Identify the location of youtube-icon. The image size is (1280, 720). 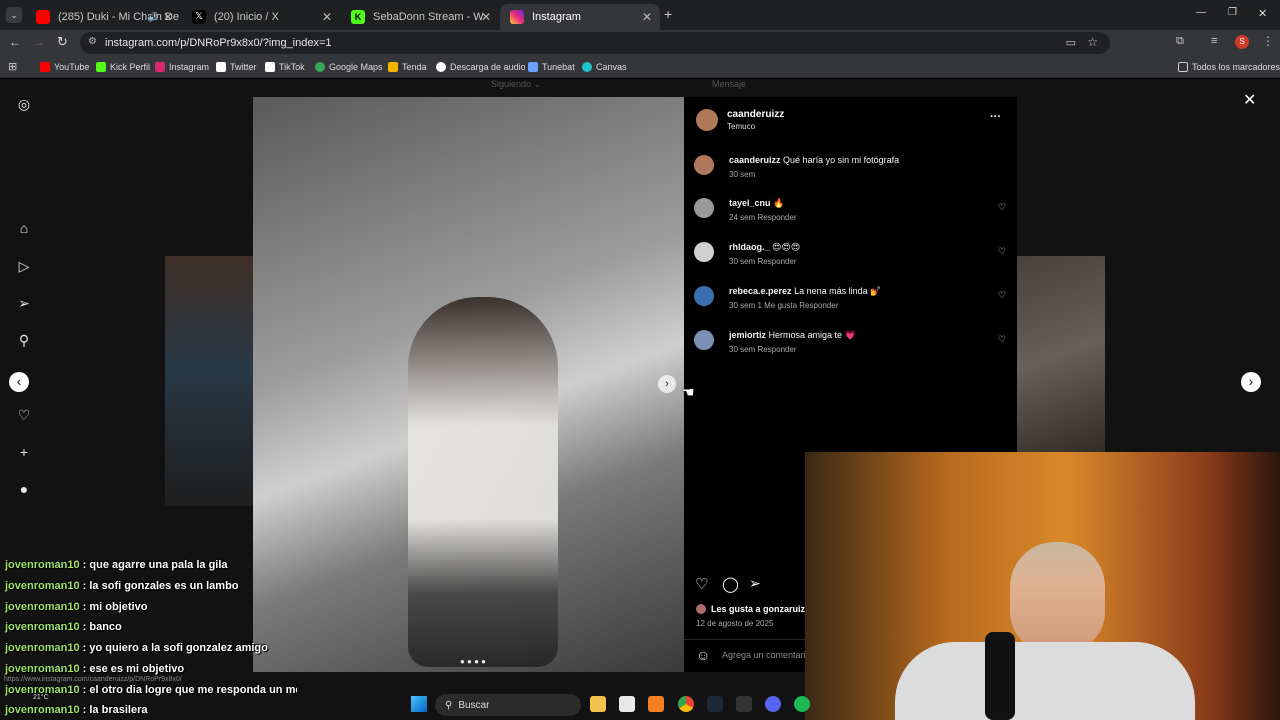
(45, 67).